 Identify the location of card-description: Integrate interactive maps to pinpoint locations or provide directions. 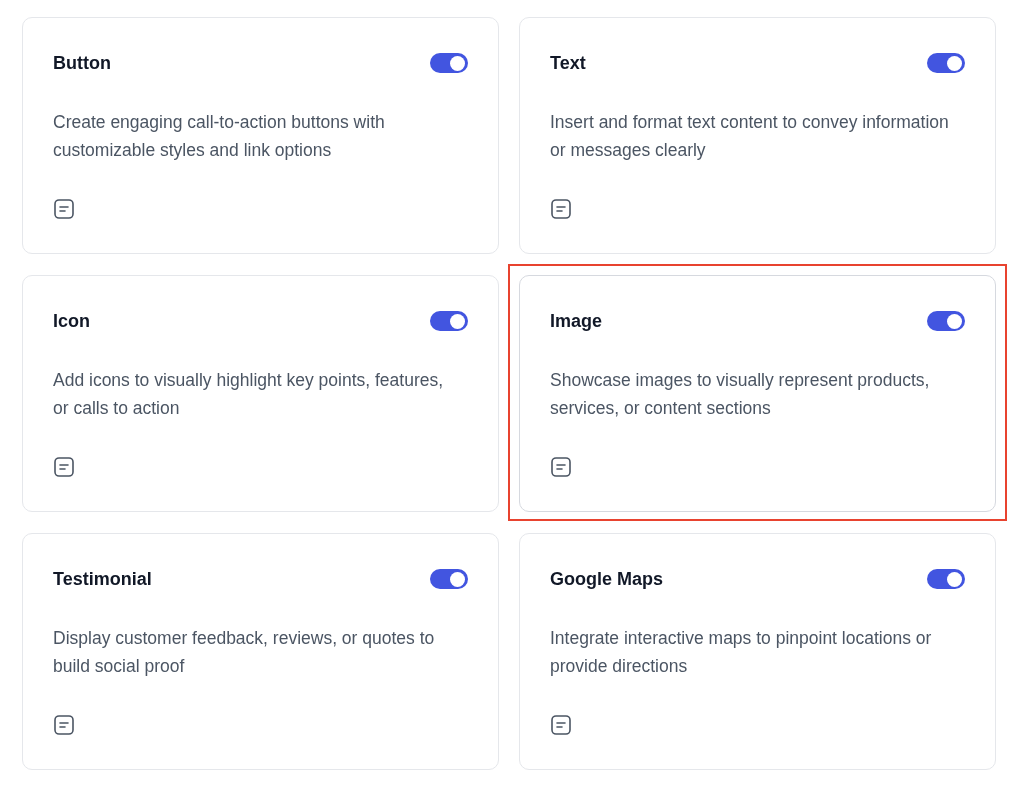
(741, 652).